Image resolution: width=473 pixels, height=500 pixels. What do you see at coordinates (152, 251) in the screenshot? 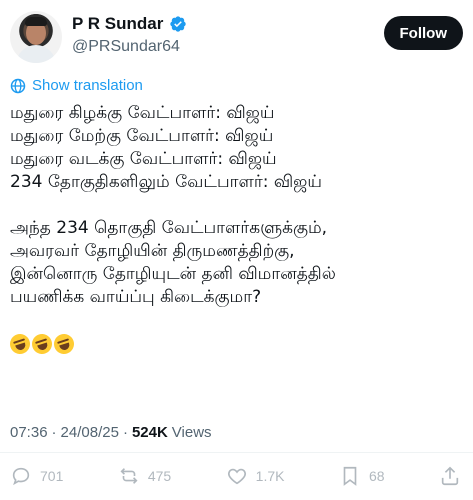
I see `tweet-line: அவரவர் தோழியின் திருமணத்திற்கு,` at bounding box center [152, 251].